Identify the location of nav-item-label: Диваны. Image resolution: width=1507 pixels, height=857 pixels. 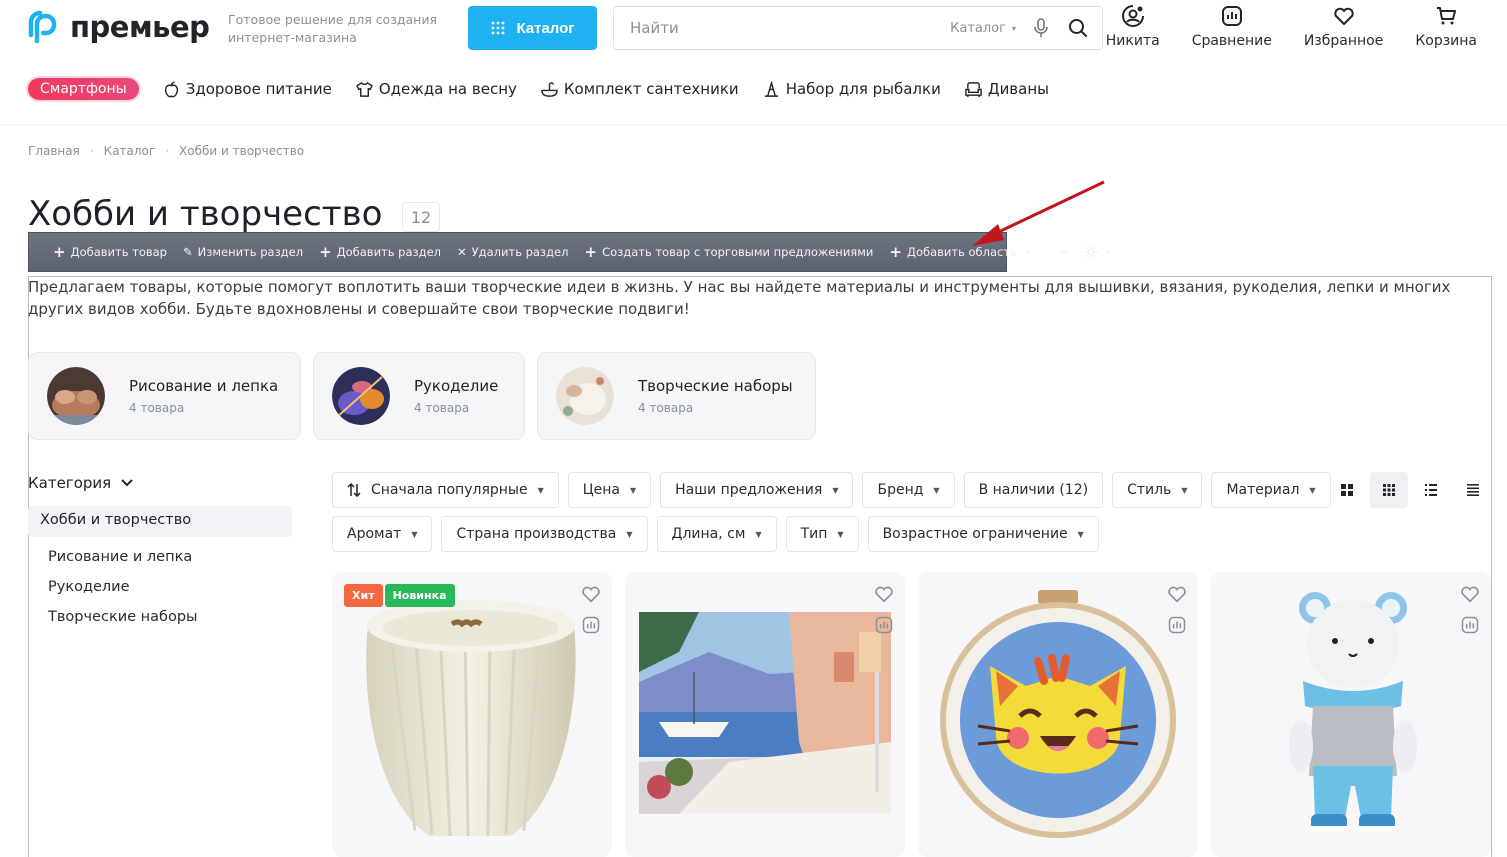
(1018, 89).